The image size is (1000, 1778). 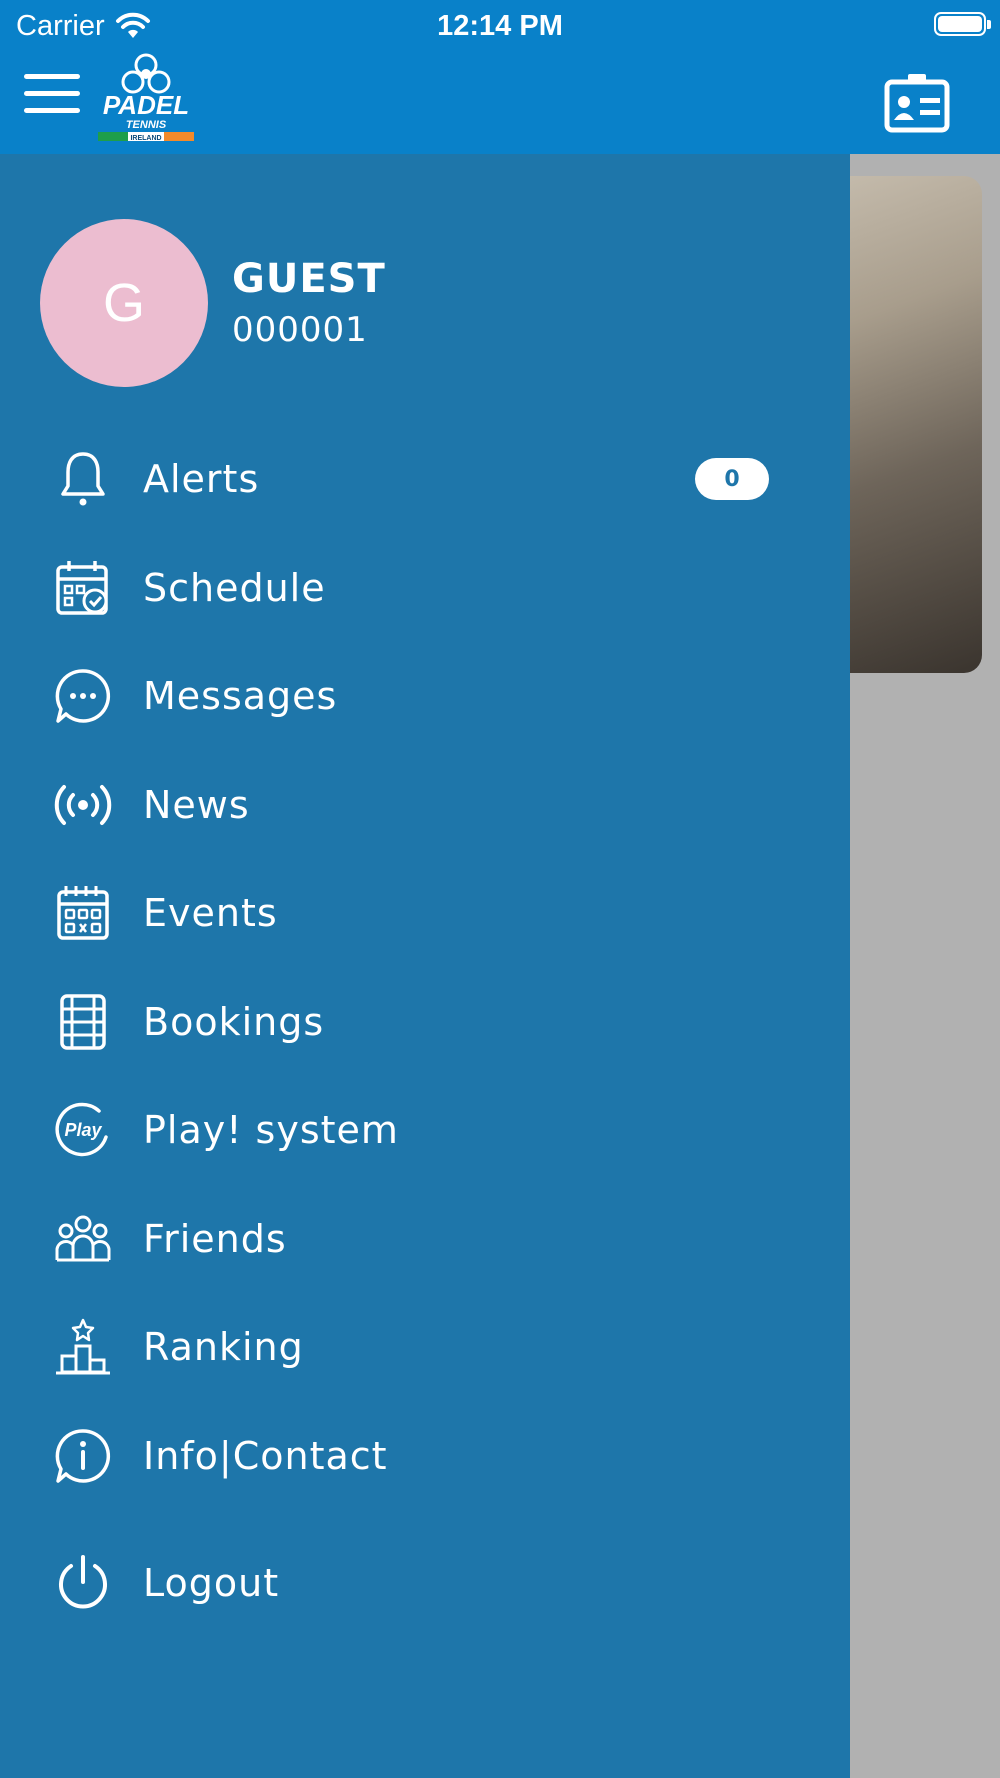 What do you see at coordinates (83, 479) in the screenshot?
I see `bell-icon` at bounding box center [83, 479].